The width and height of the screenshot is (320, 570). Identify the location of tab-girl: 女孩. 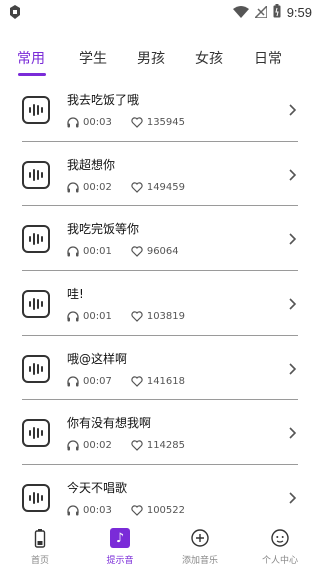
(209, 58).